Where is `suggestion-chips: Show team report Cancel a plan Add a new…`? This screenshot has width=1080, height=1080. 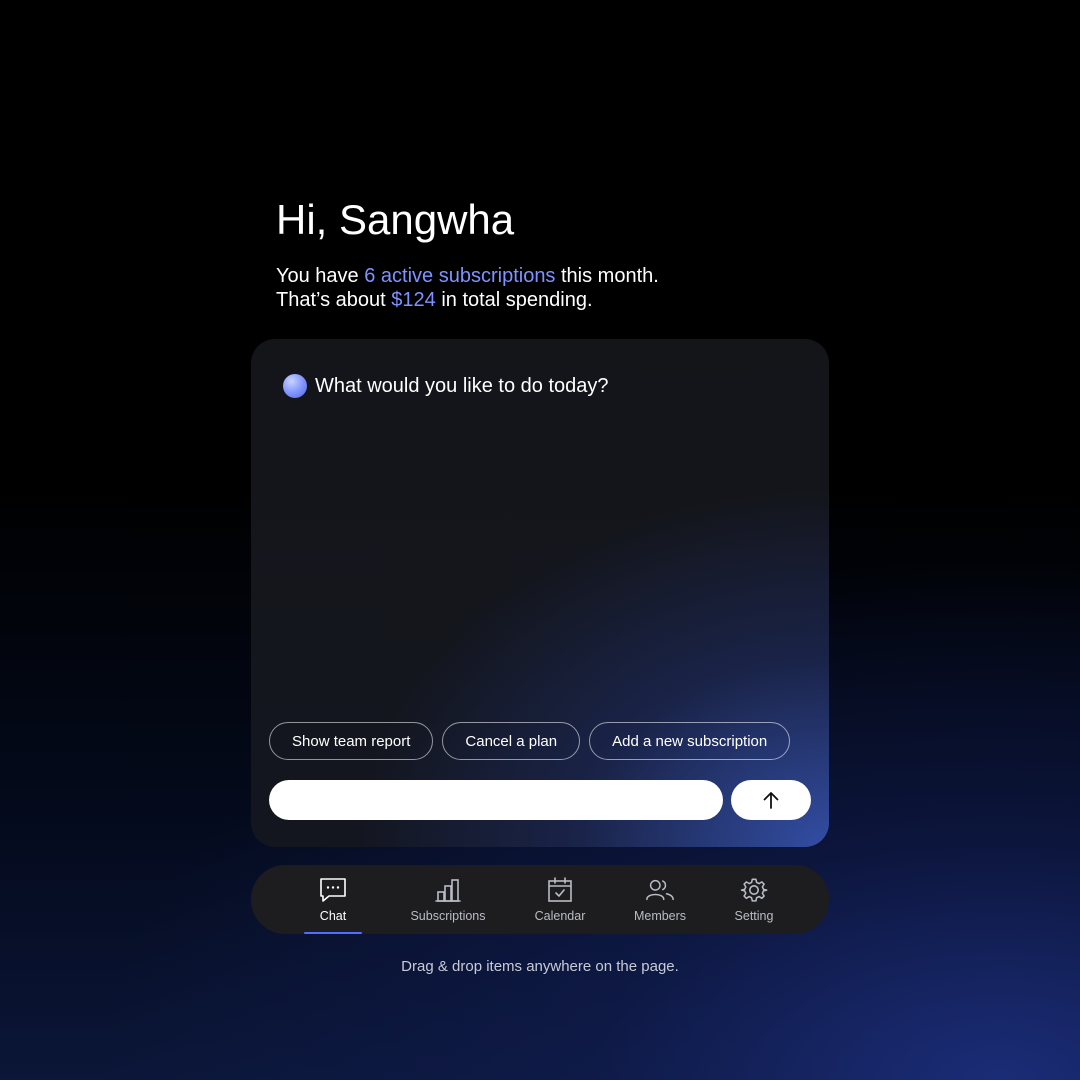 suggestion-chips: Show team report Cancel a plan Add a new… is located at coordinates (530, 741).